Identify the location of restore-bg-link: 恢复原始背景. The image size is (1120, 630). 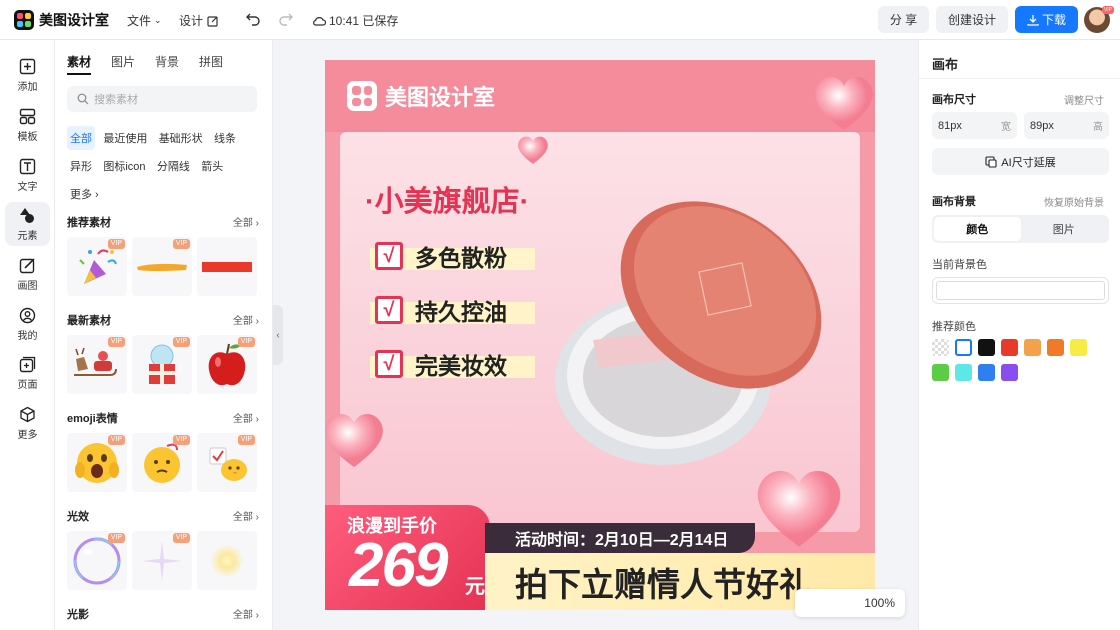
(1074, 201).